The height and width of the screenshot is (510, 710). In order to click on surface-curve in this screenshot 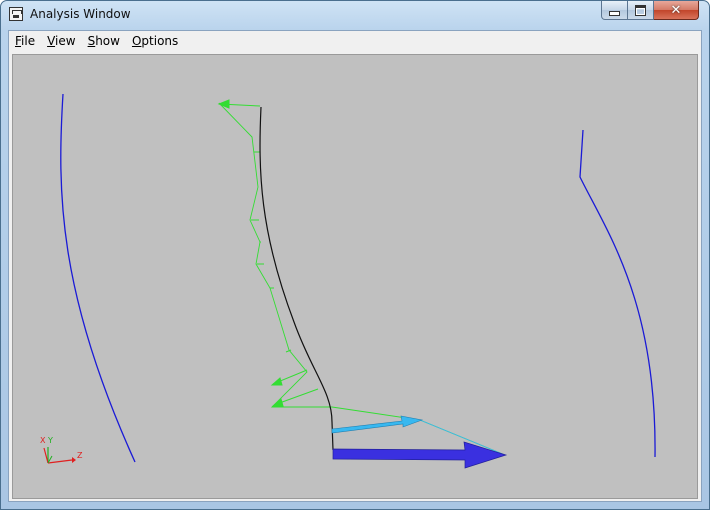, I will do `click(296, 278)`.